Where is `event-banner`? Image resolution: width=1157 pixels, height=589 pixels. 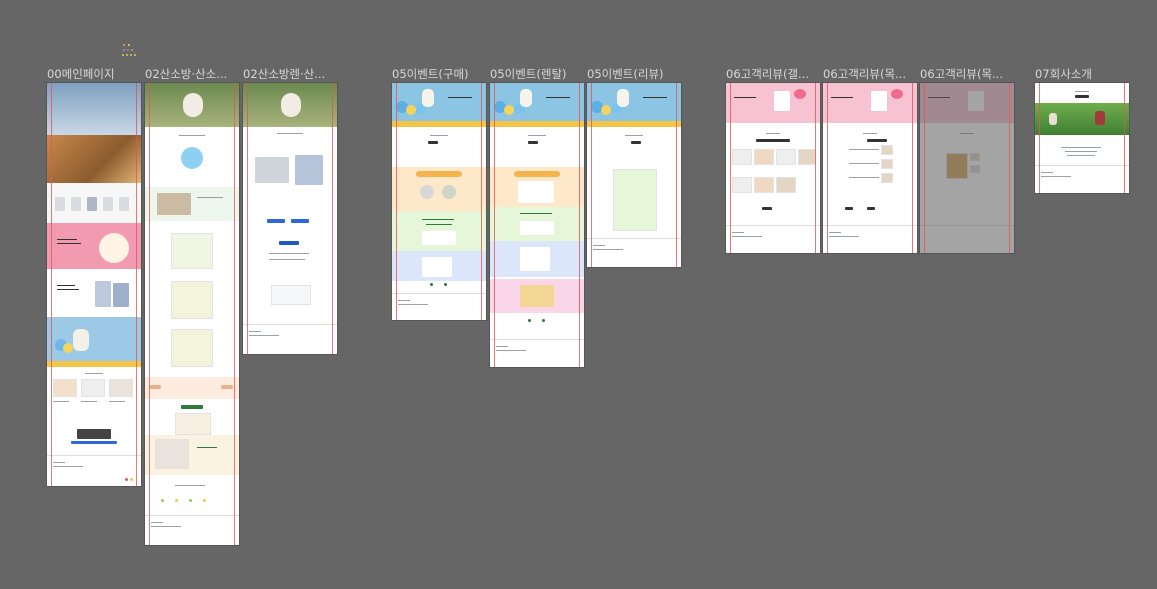 event-banner is located at coordinates (94, 339).